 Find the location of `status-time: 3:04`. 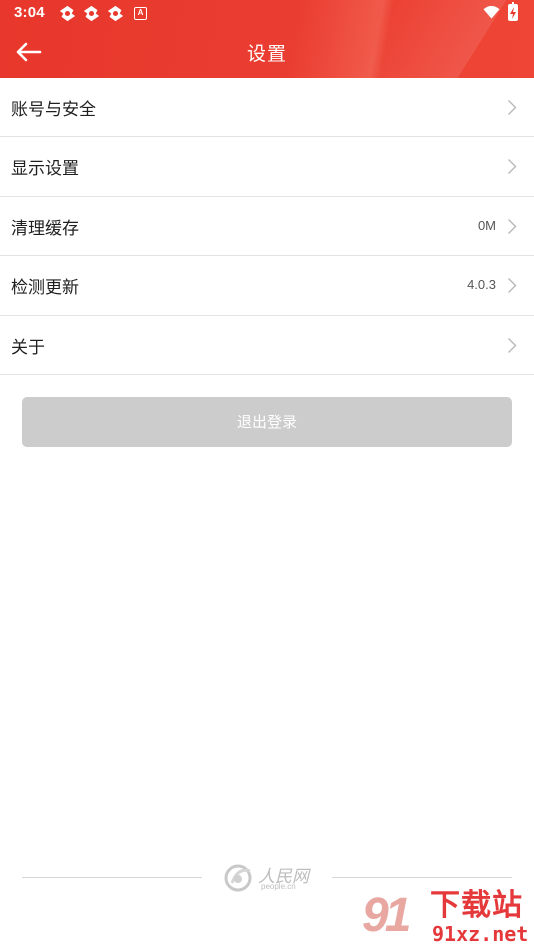

status-time: 3:04 is located at coordinates (29, 12).